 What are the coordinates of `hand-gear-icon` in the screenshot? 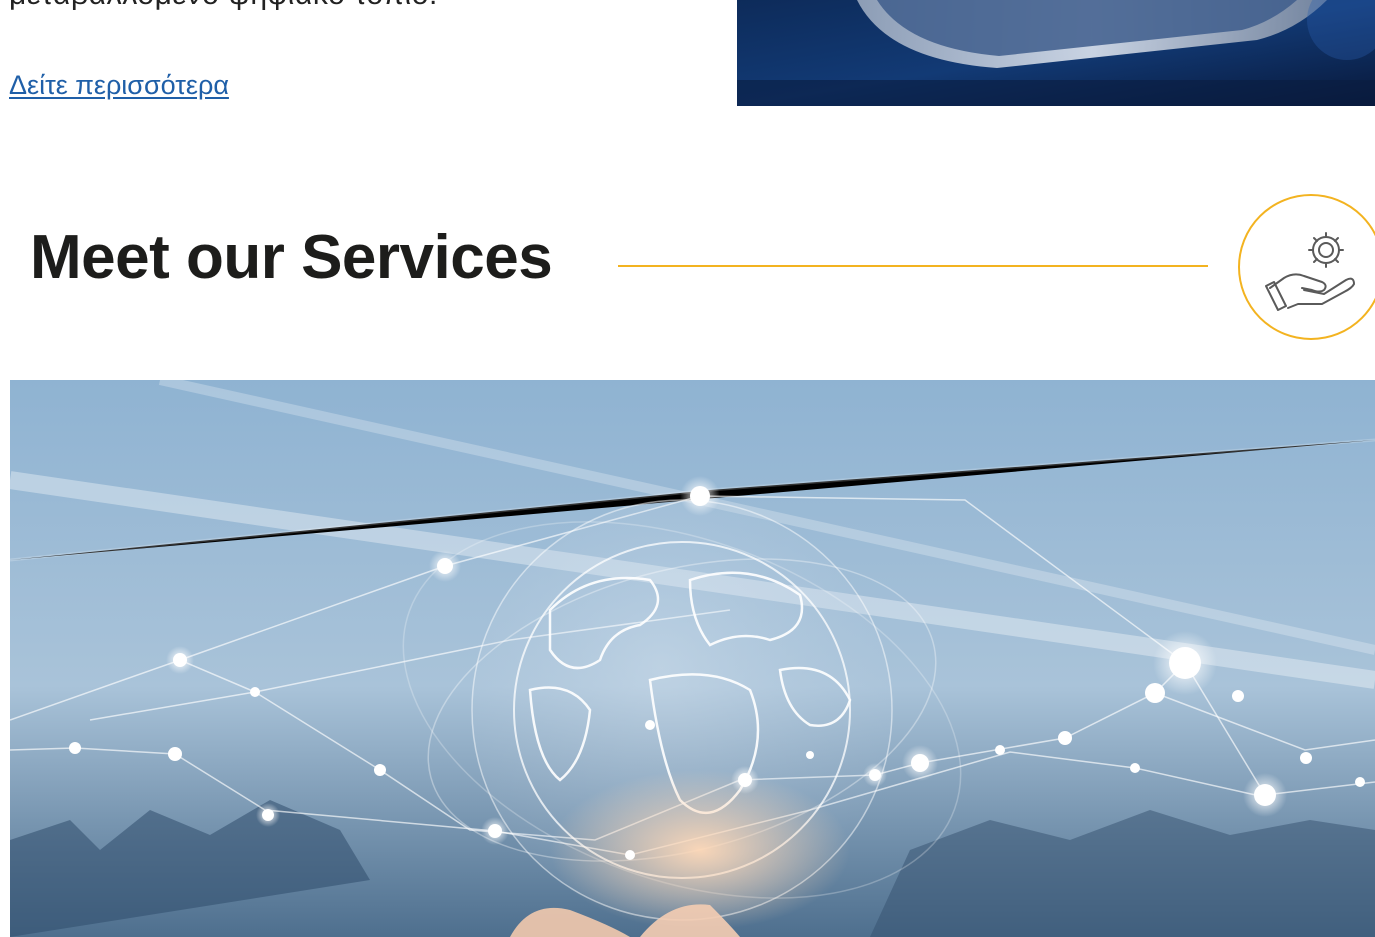 It's located at (1310, 271).